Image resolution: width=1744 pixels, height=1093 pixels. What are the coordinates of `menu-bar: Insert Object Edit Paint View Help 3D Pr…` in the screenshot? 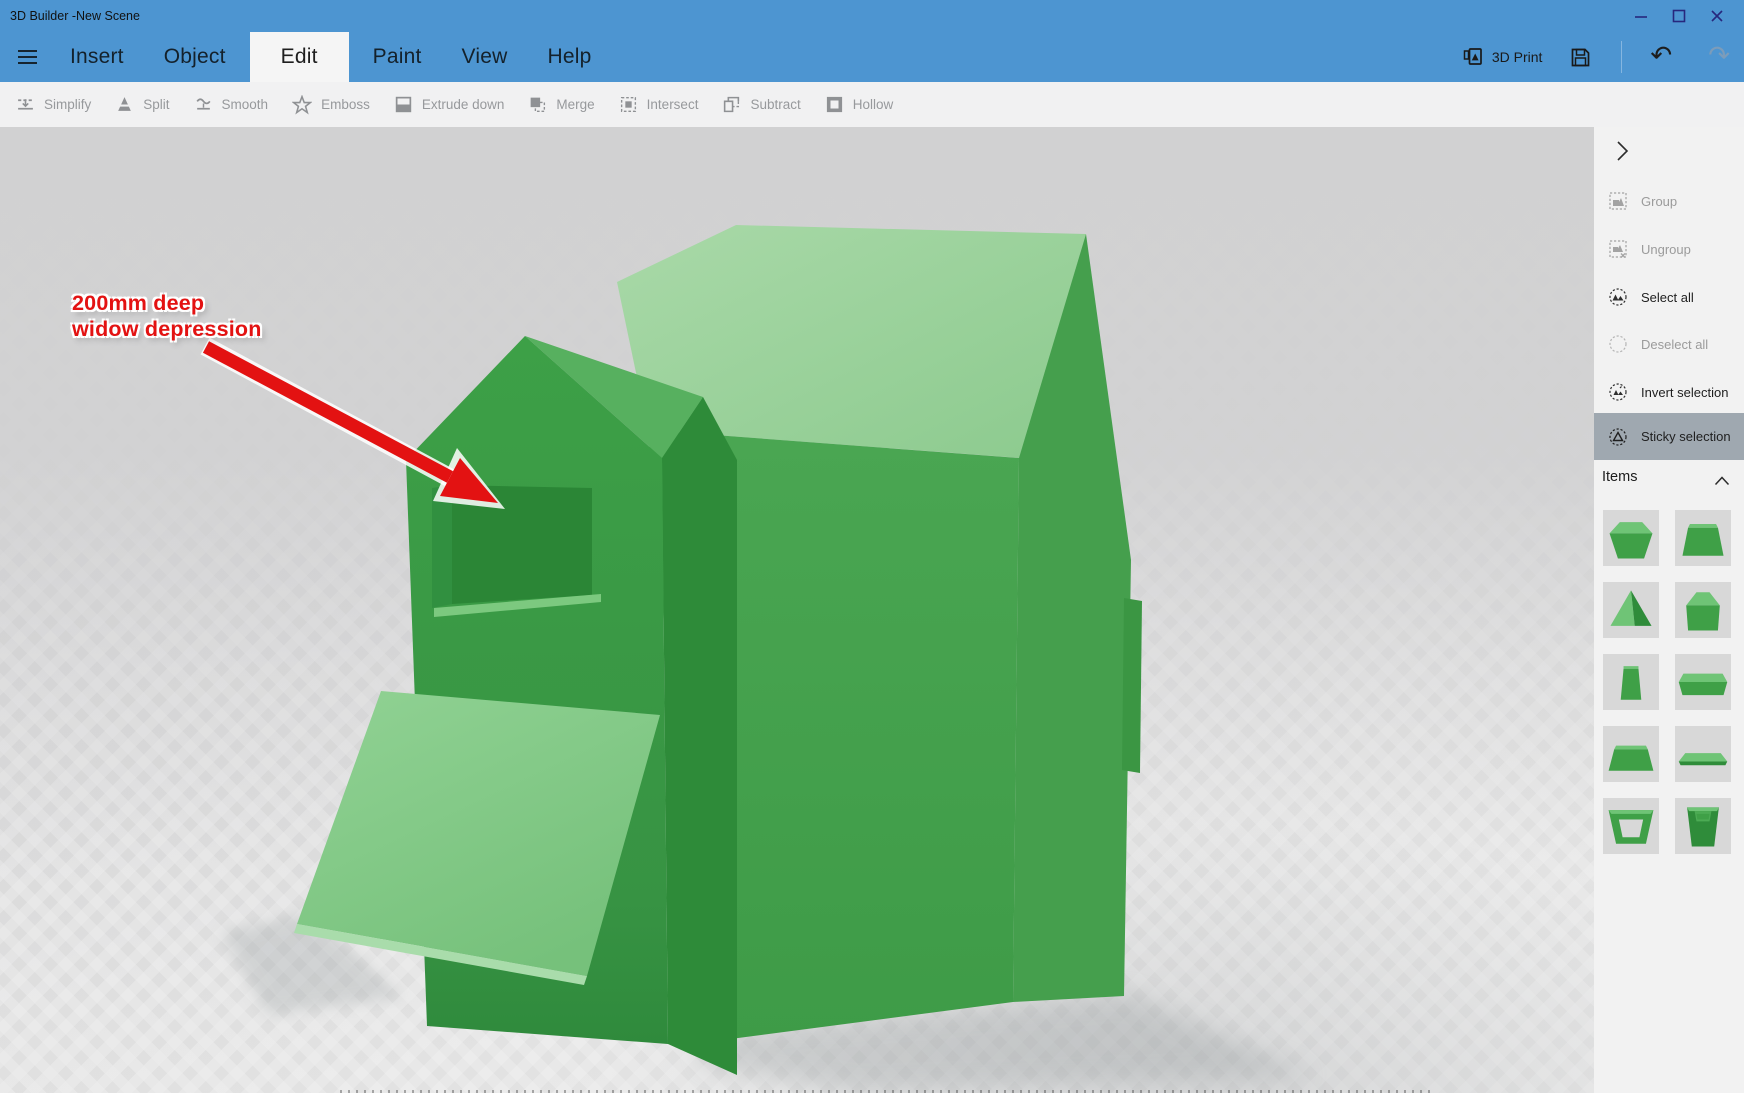 It's located at (872, 57).